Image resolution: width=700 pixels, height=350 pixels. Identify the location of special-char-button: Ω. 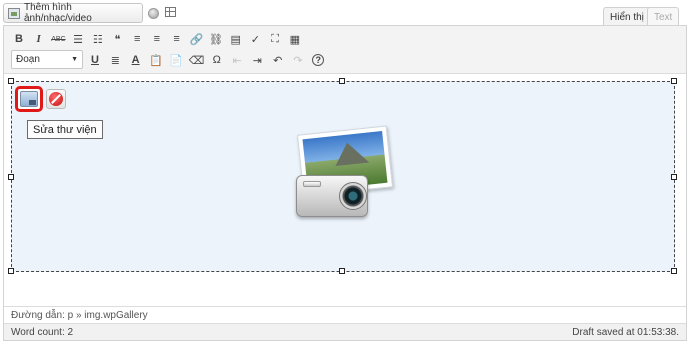
(217, 60).